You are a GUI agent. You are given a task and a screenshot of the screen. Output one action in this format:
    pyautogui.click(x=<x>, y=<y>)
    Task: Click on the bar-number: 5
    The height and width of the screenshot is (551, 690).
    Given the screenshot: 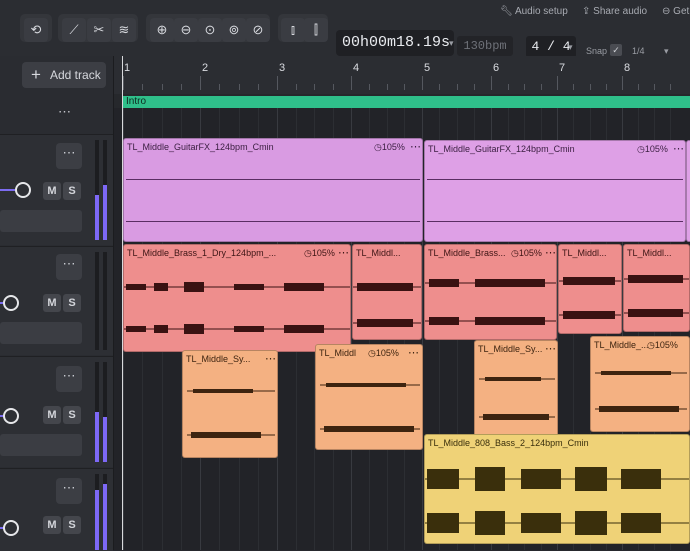 What is the action you would take?
    pyautogui.click(x=427, y=68)
    